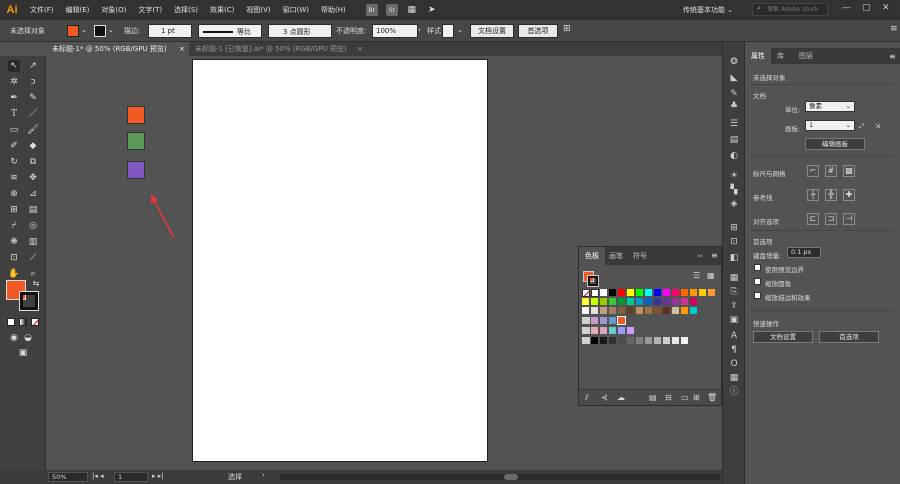 The height and width of the screenshot is (484, 900). I want to click on curvature-tool-icon: ✎, so click(33, 98).